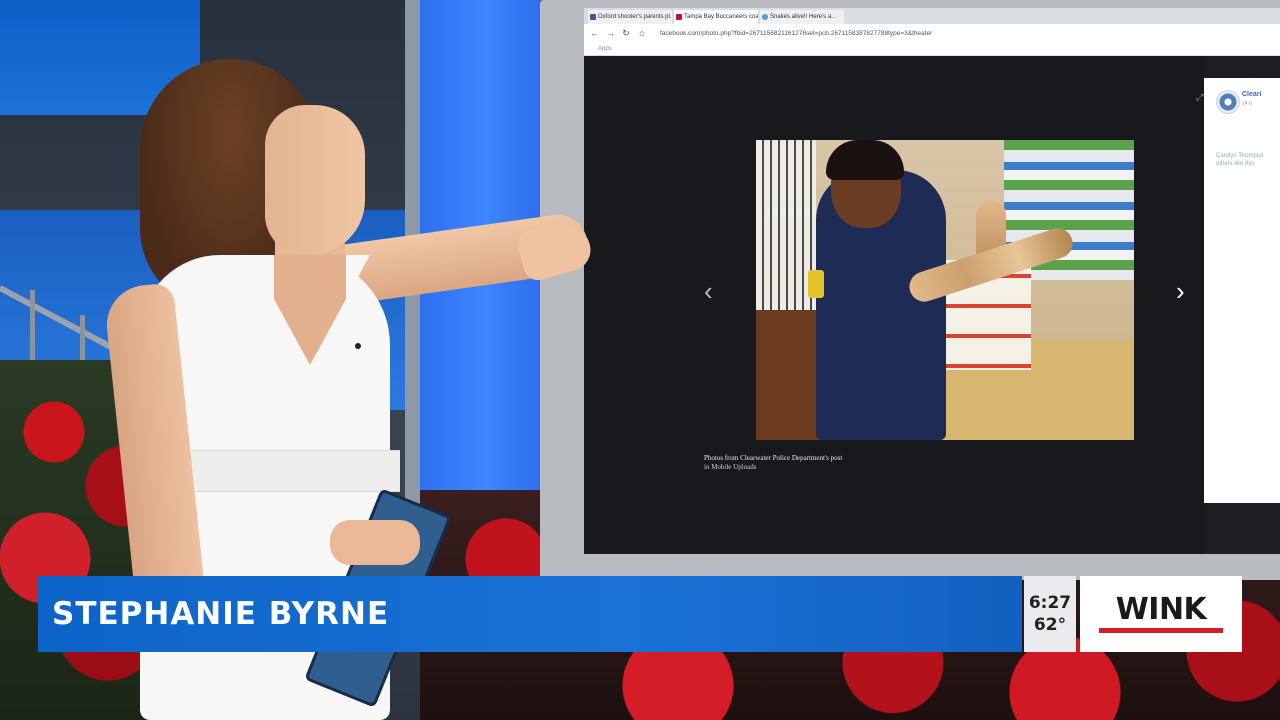 The image size is (1280, 720). I want to click on photo-officer-hair, so click(865, 160).